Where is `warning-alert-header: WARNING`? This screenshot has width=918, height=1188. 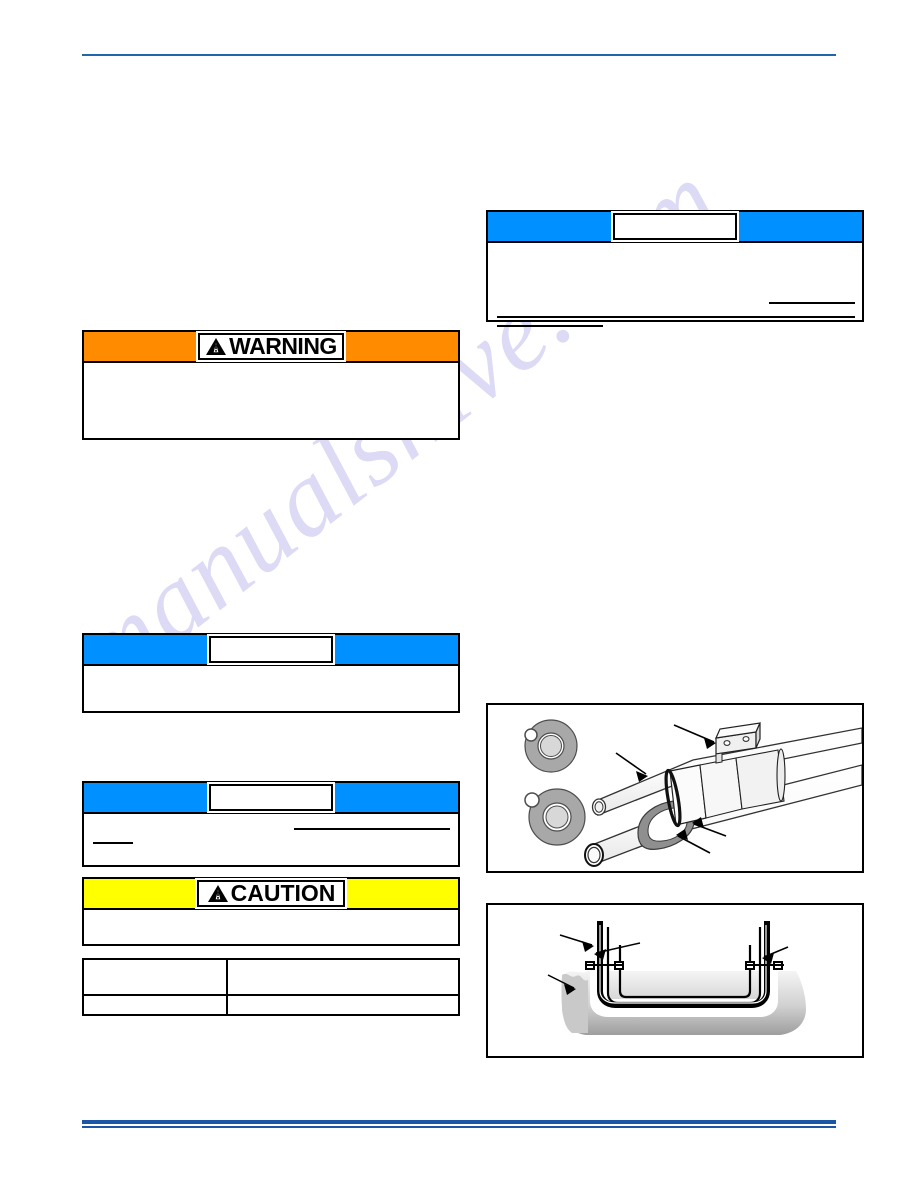 warning-alert-header: WARNING is located at coordinates (271, 347).